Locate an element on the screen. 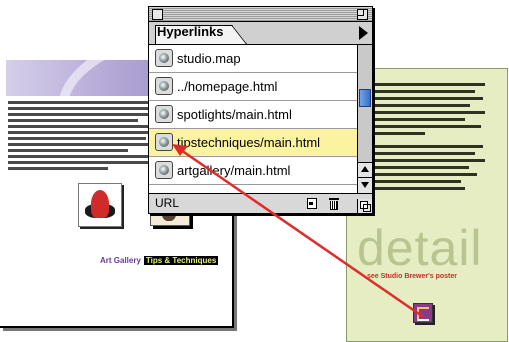 This screenshot has width=509, height=342. zoom-box-icon is located at coordinates (362, 14).